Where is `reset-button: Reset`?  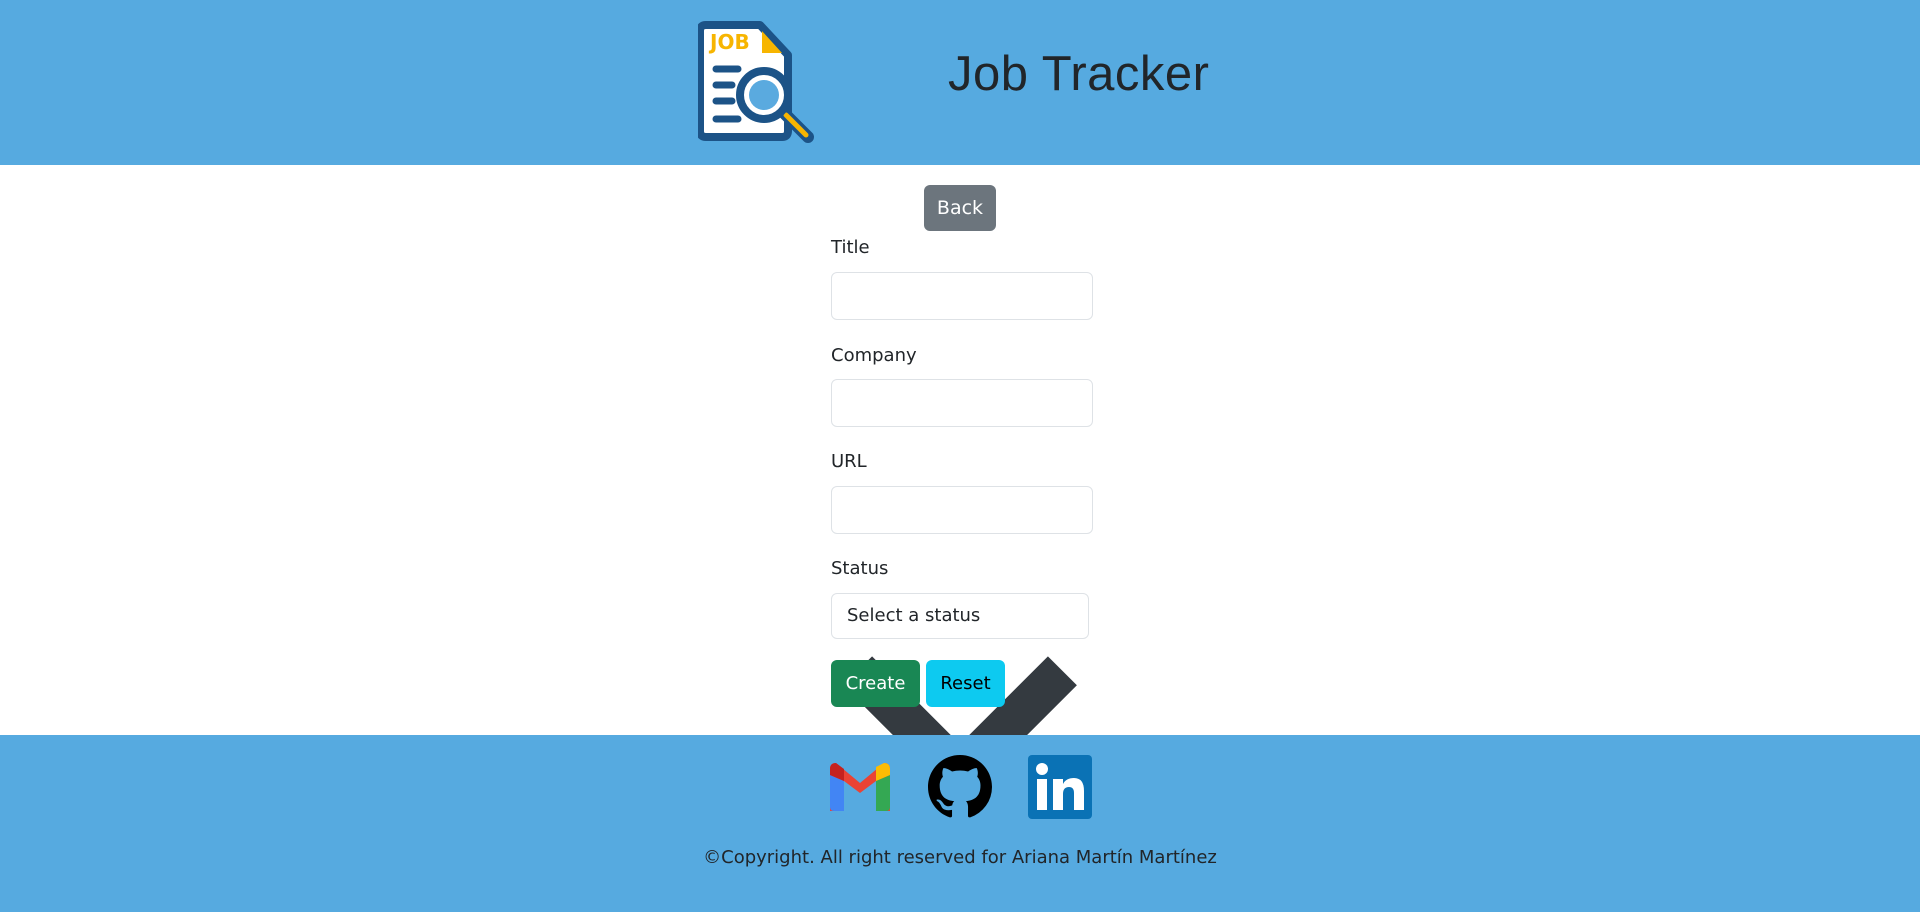
reset-button: Reset is located at coordinates (965, 683).